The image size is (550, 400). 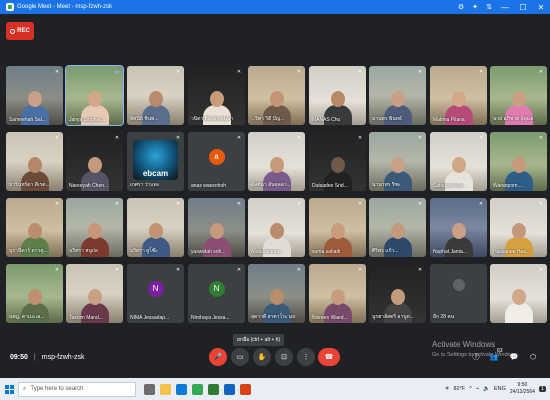 What do you see at coordinates (10, 7) in the screenshot?
I see `meet-favicon-icon` at bounding box center [10, 7].